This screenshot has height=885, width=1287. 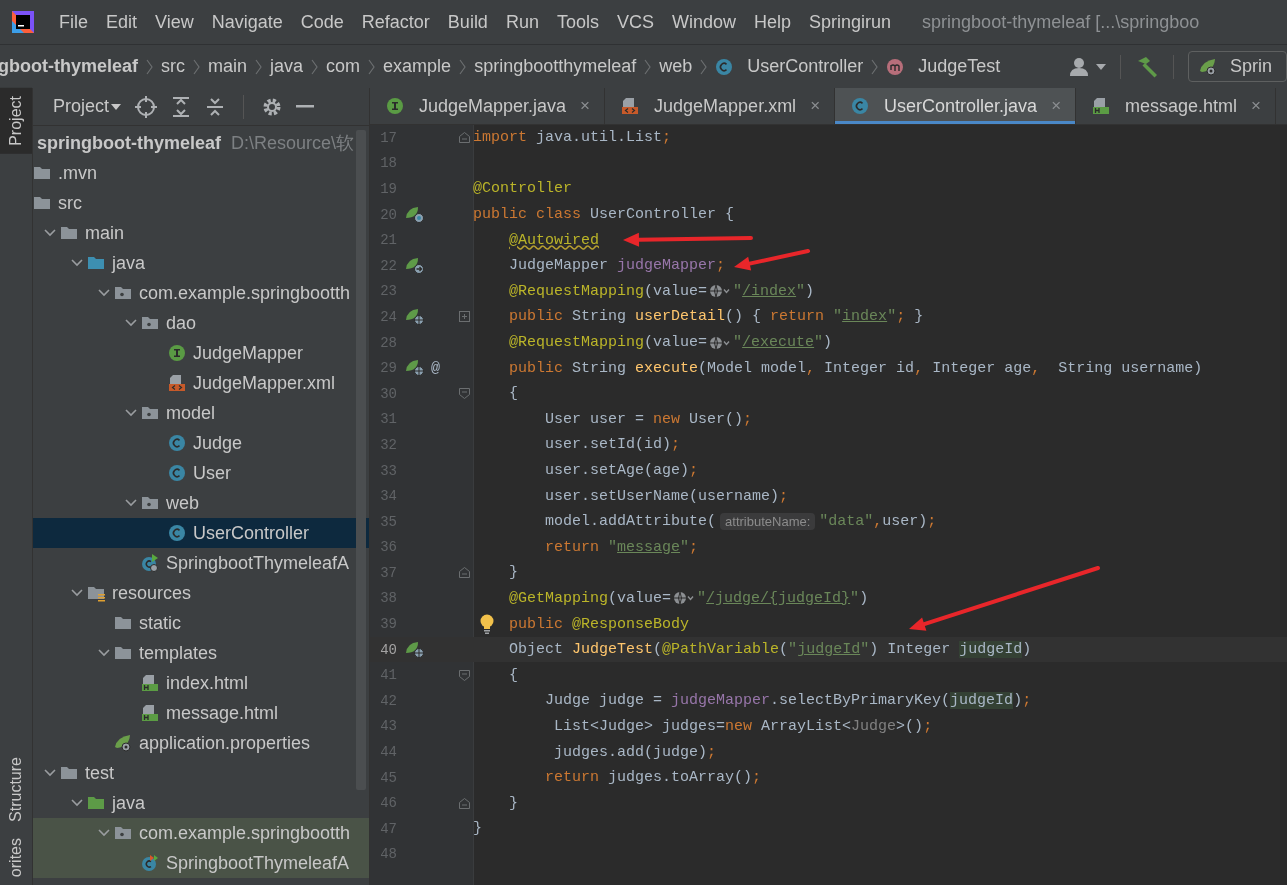 I want to click on tree-item: dao, so click(x=201, y=323).